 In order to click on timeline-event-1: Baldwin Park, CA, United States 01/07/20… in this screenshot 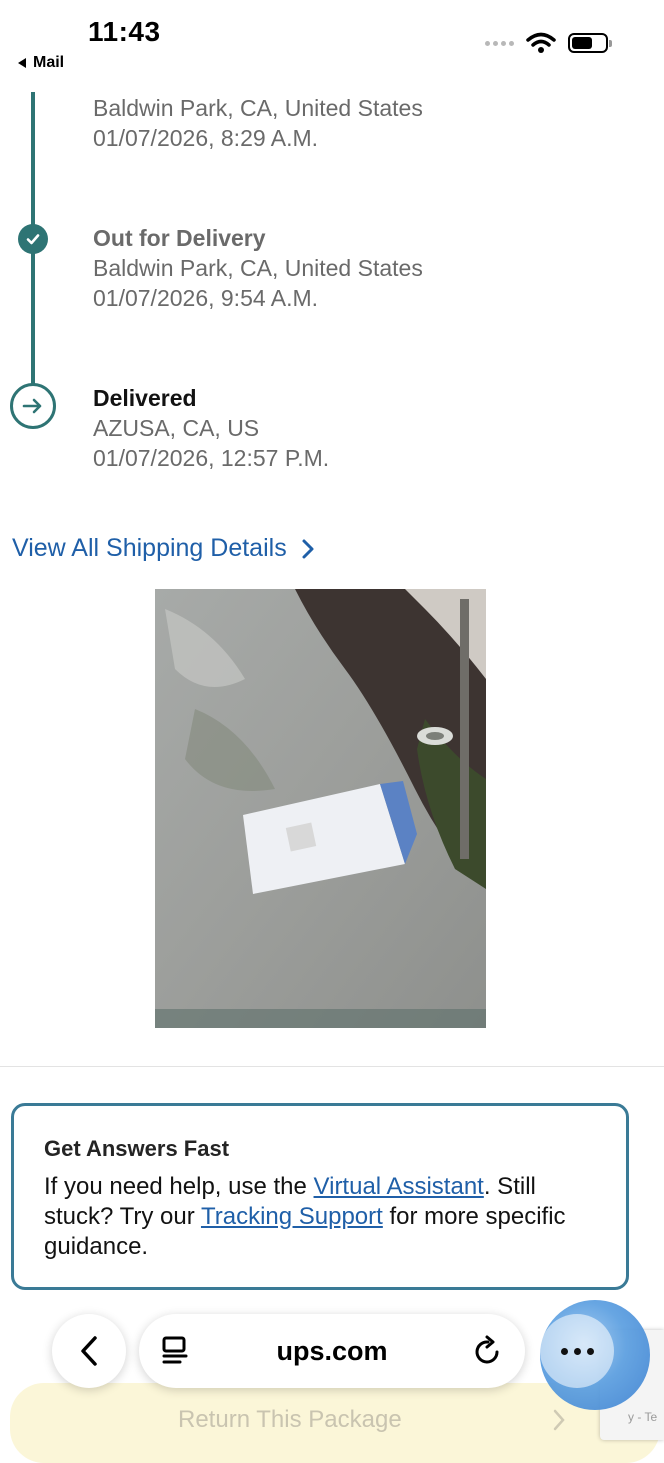, I will do `click(258, 123)`.